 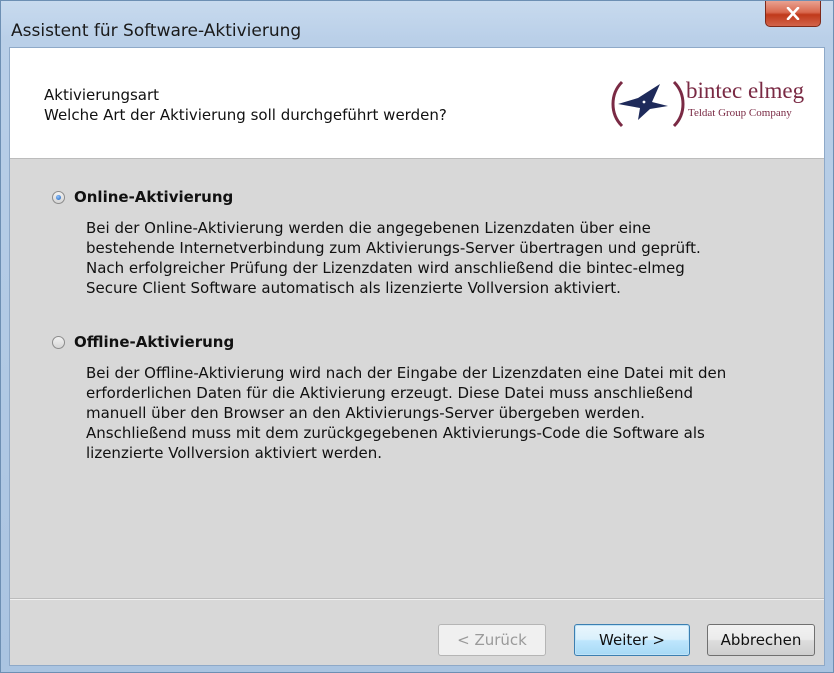 I want to click on offline-activation-radio, so click(x=58, y=342).